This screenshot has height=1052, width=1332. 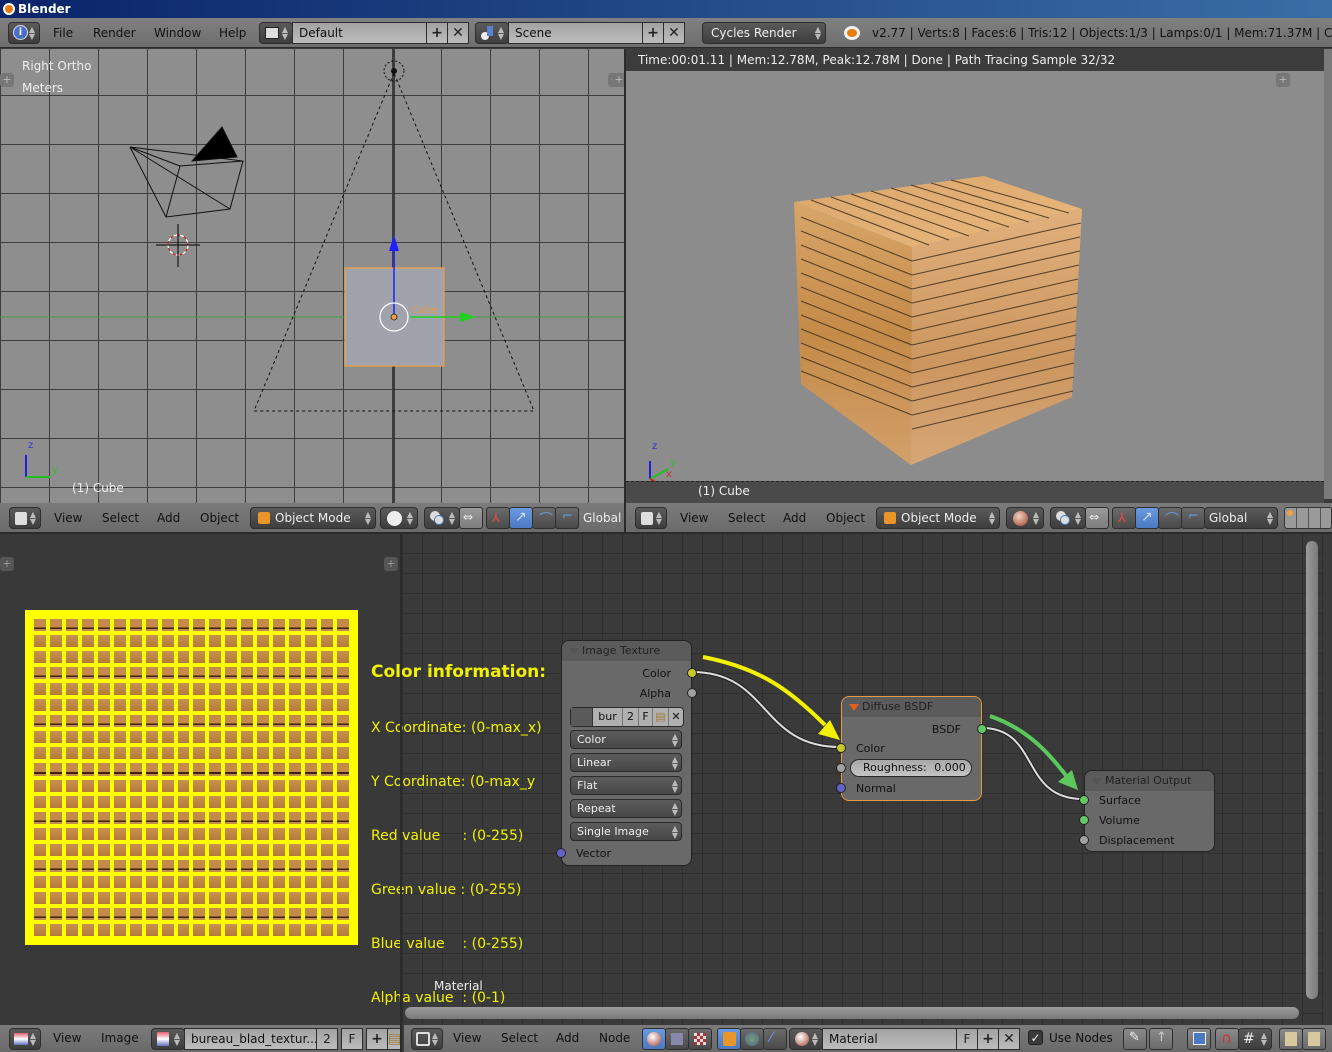 I want to click on scene-field: Scene, so click(x=575, y=33).